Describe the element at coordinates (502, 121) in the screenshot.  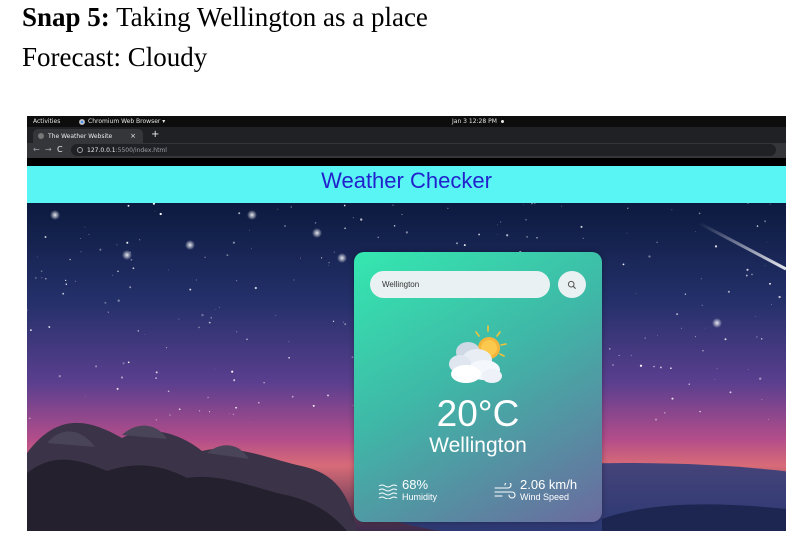
I see `notification-dot-icon` at that location.